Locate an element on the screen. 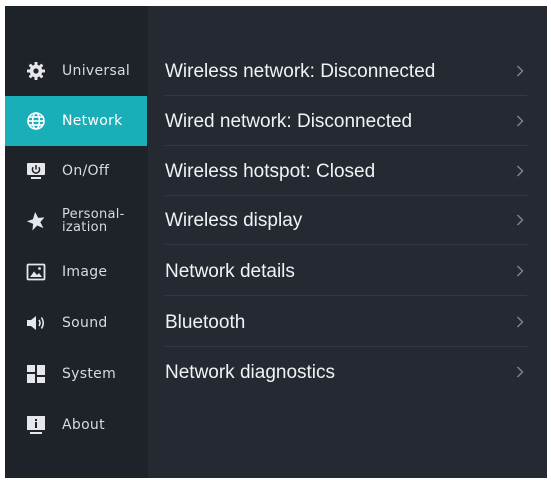 Image resolution: width=551 pixels, height=480 pixels. menu-item-label: Wired network: Disconnected is located at coordinates (289, 121).